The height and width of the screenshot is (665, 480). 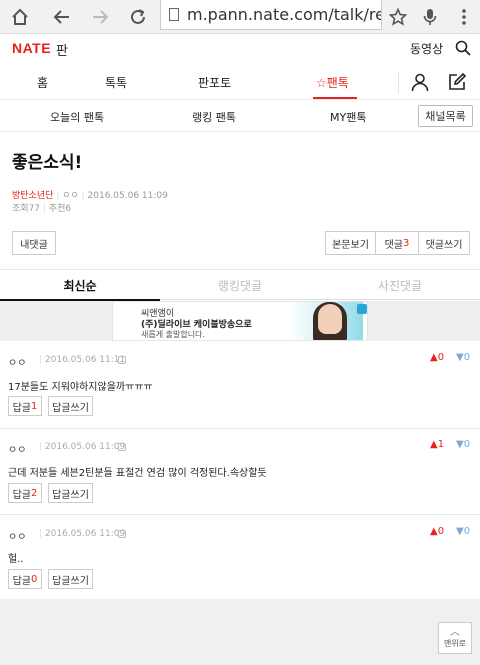 What do you see at coordinates (457, 82) in the screenshot?
I see `write-icon` at bounding box center [457, 82].